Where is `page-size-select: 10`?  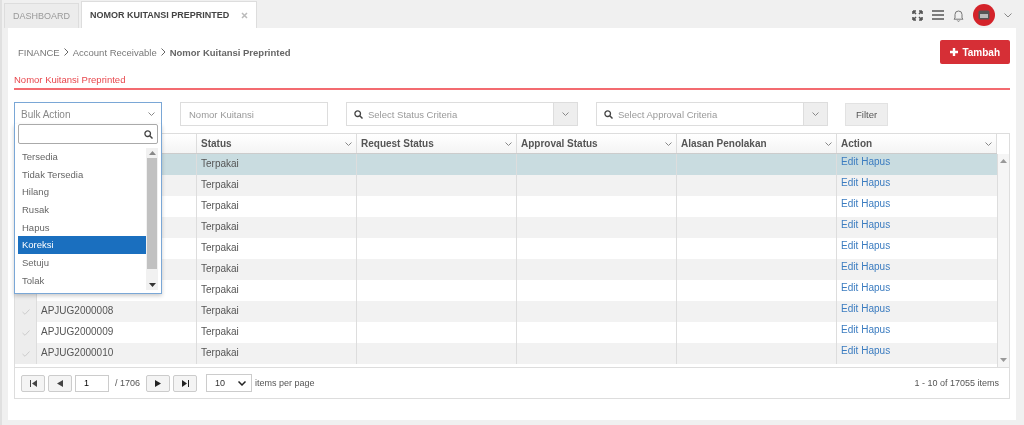 page-size-select: 10 is located at coordinates (229, 383).